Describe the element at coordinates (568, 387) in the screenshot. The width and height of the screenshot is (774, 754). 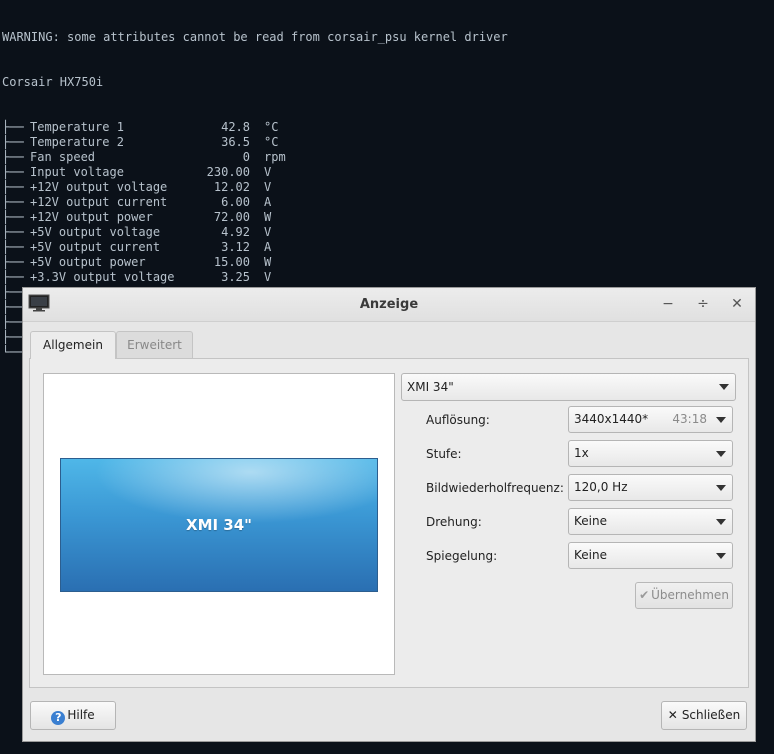
I see `display-select: XMI 34"` at that location.